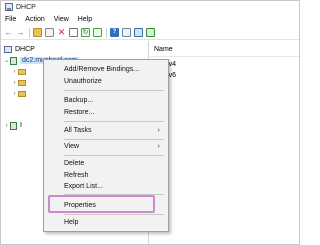 The image size is (320, 245). I want to click on tree-item-label: I, so click(21, 125).